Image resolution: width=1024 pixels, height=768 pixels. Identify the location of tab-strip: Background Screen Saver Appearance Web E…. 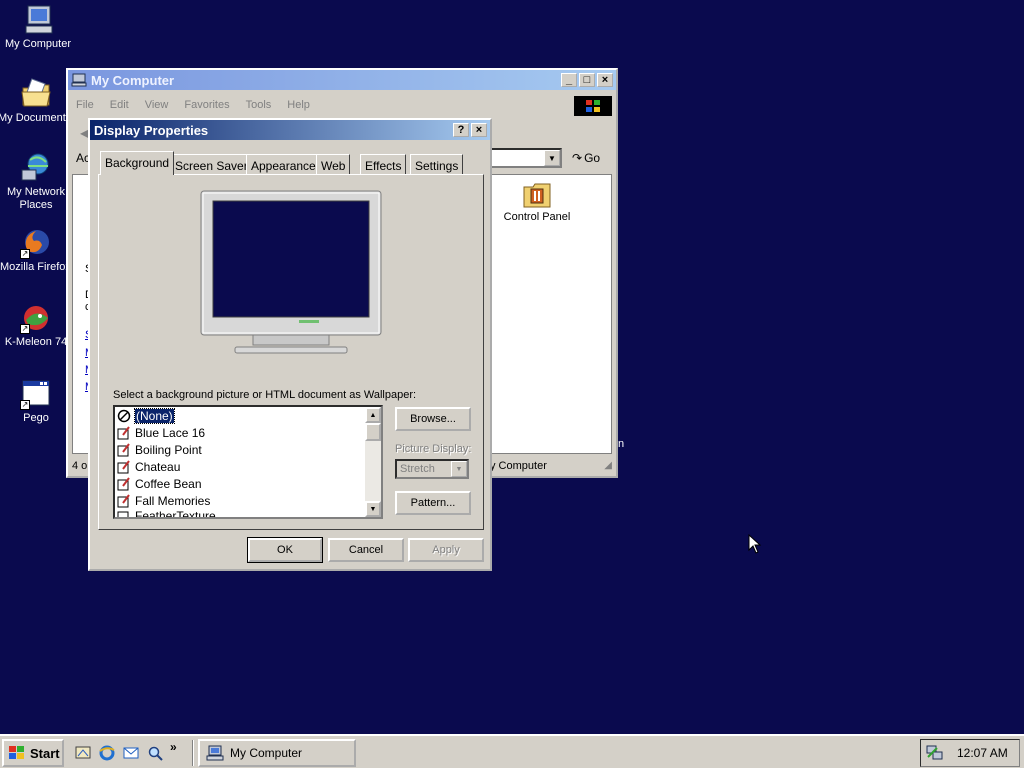
(290, 163).